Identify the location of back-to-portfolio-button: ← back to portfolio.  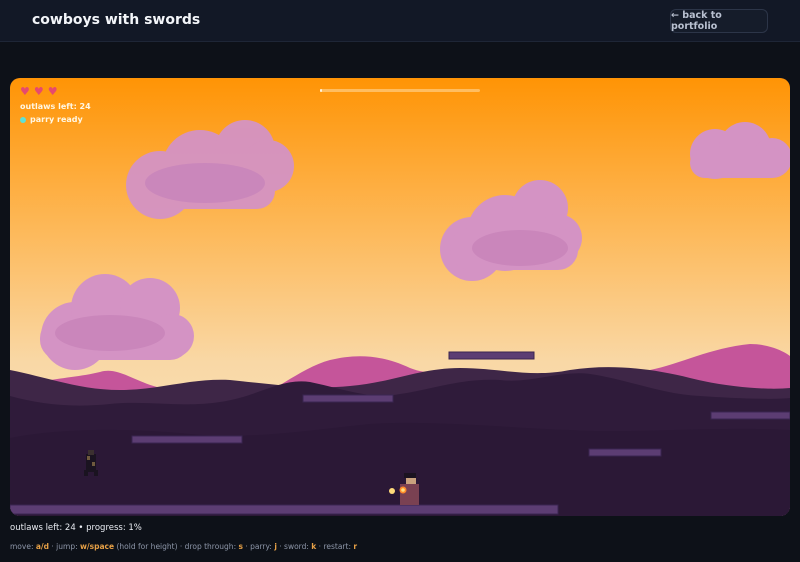
(719, 21).